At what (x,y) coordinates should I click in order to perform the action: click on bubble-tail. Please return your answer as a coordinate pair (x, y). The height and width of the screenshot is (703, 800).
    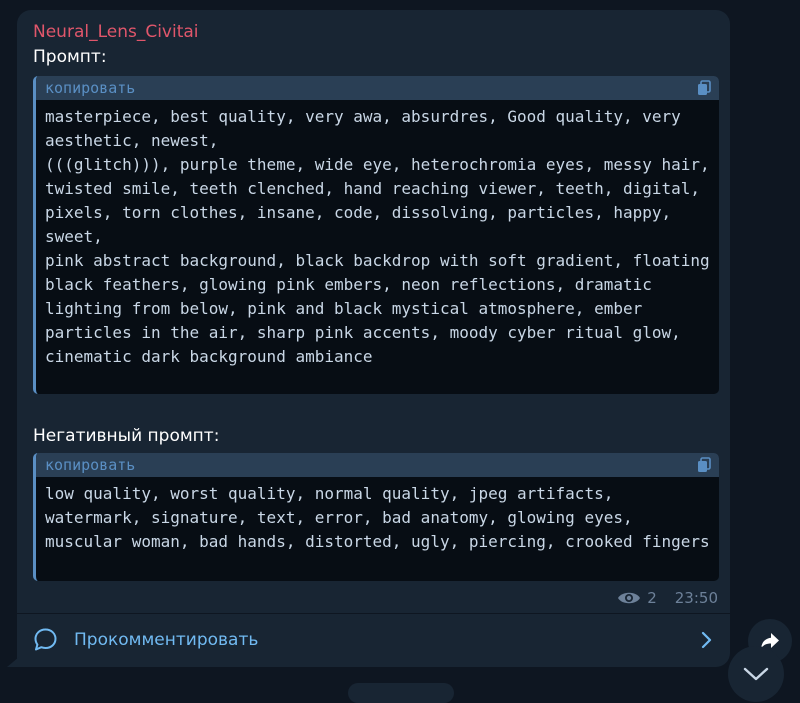
    Looking at the image, I should click on (13, 662).